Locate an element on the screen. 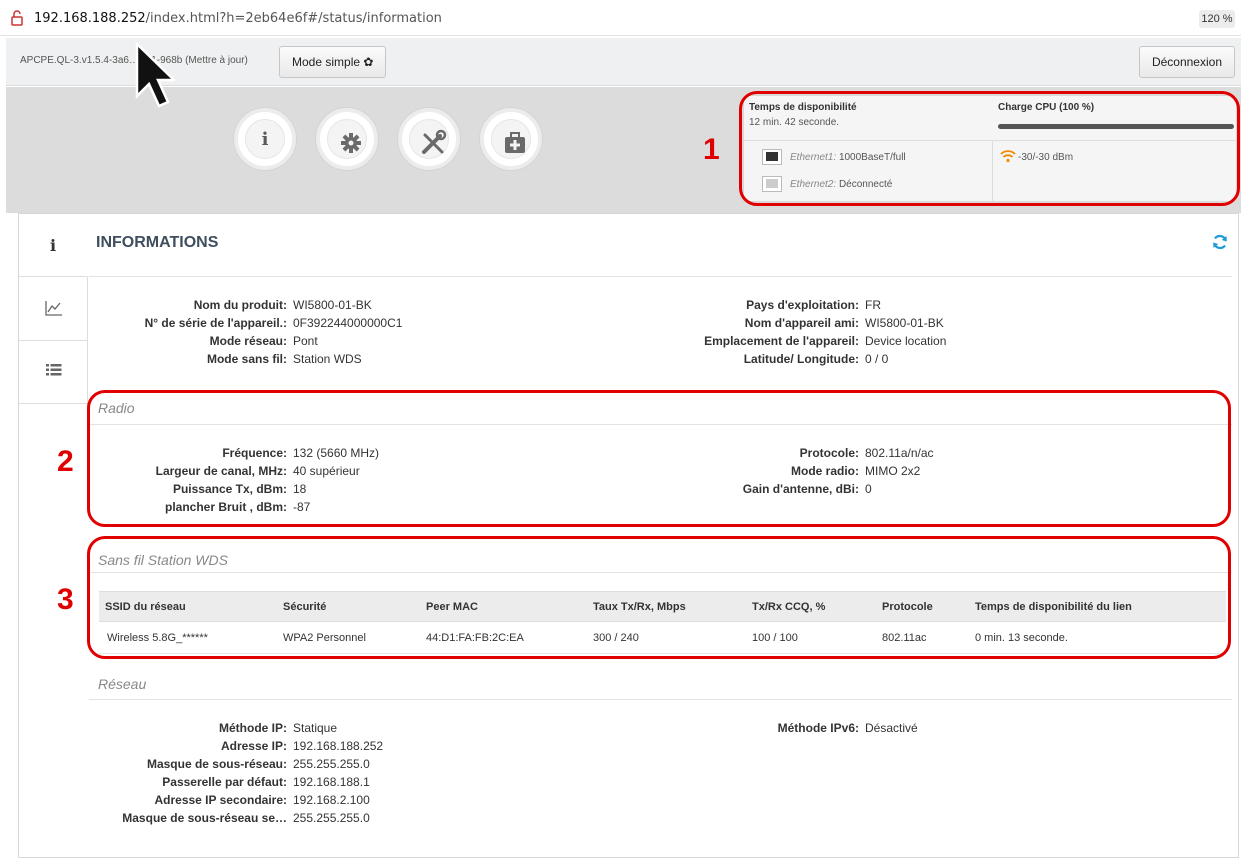  annotation-number-1: 1 is located at coordinates (711, 149).